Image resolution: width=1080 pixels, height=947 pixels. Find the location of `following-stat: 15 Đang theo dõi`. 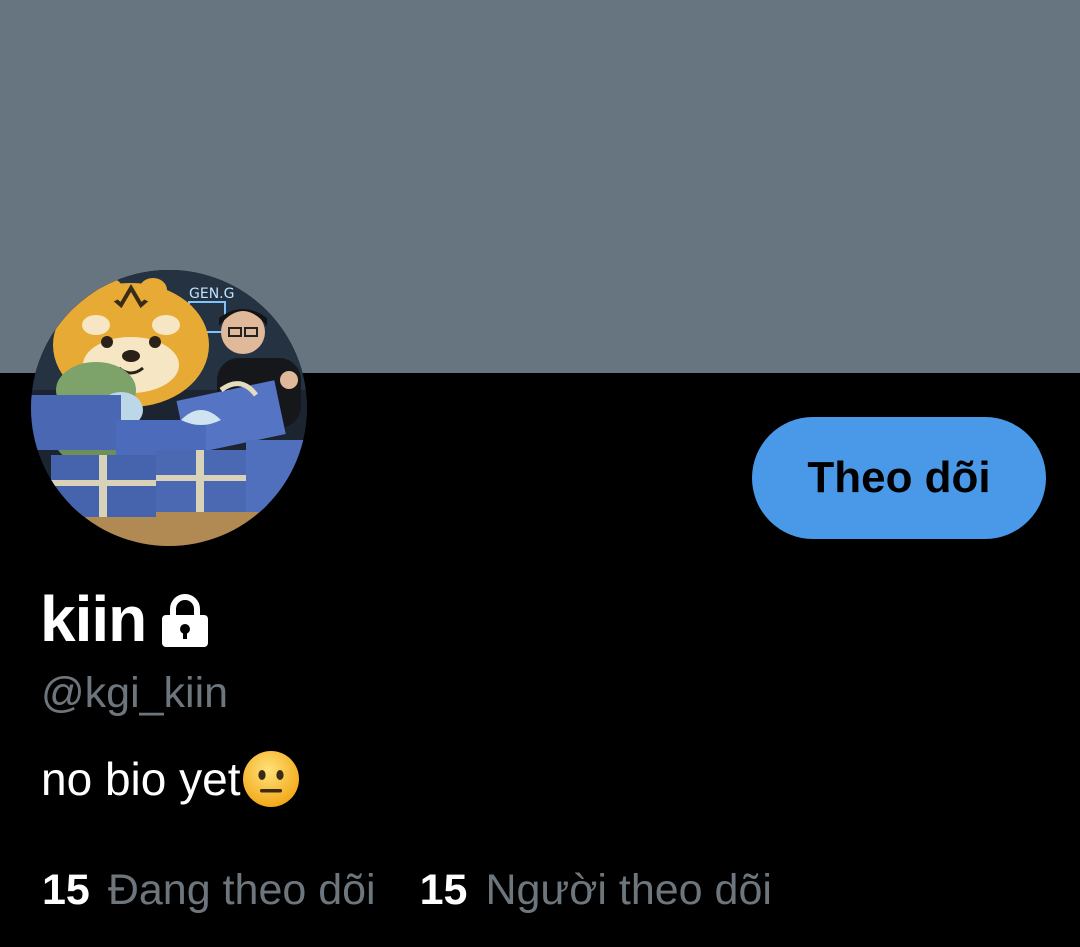

following-stat: 15 Đang theo dõi is located at coordinates (209, 890).